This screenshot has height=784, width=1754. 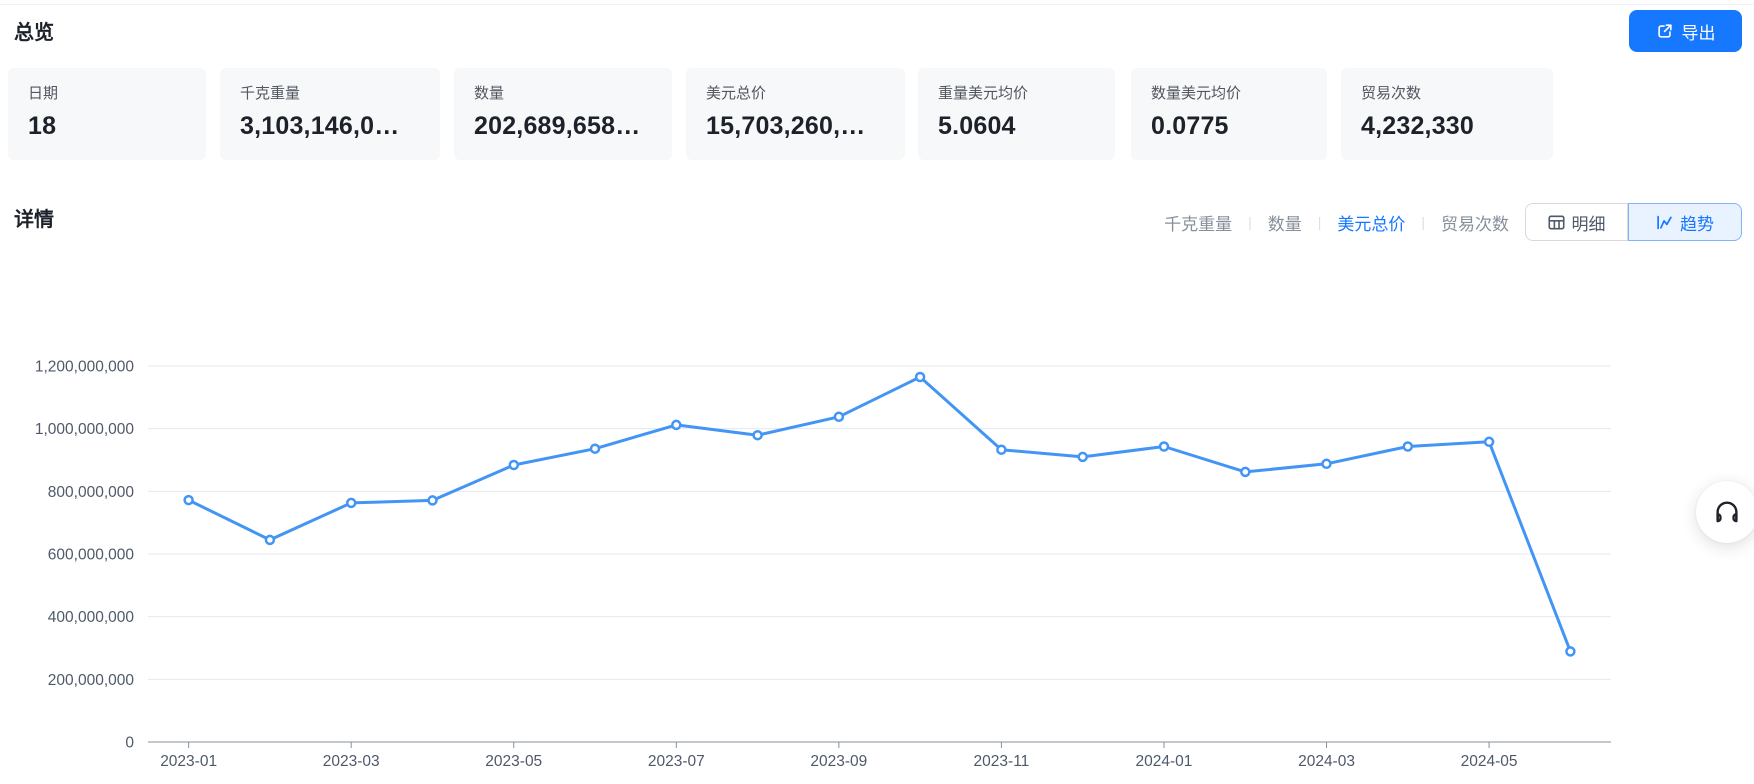 What do you see at coordinates (1697, 224) in the screenshot?
I see `trend-view-label: 趋势` at bounding box center [1697, 224].